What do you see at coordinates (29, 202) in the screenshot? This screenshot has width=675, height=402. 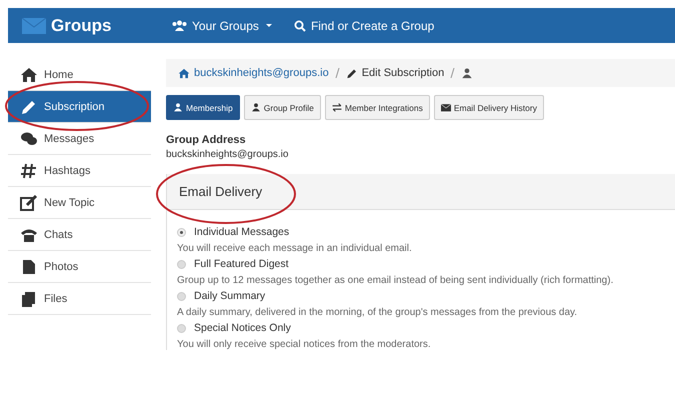 I see `edit-icon` at bounding box center [29, 202].